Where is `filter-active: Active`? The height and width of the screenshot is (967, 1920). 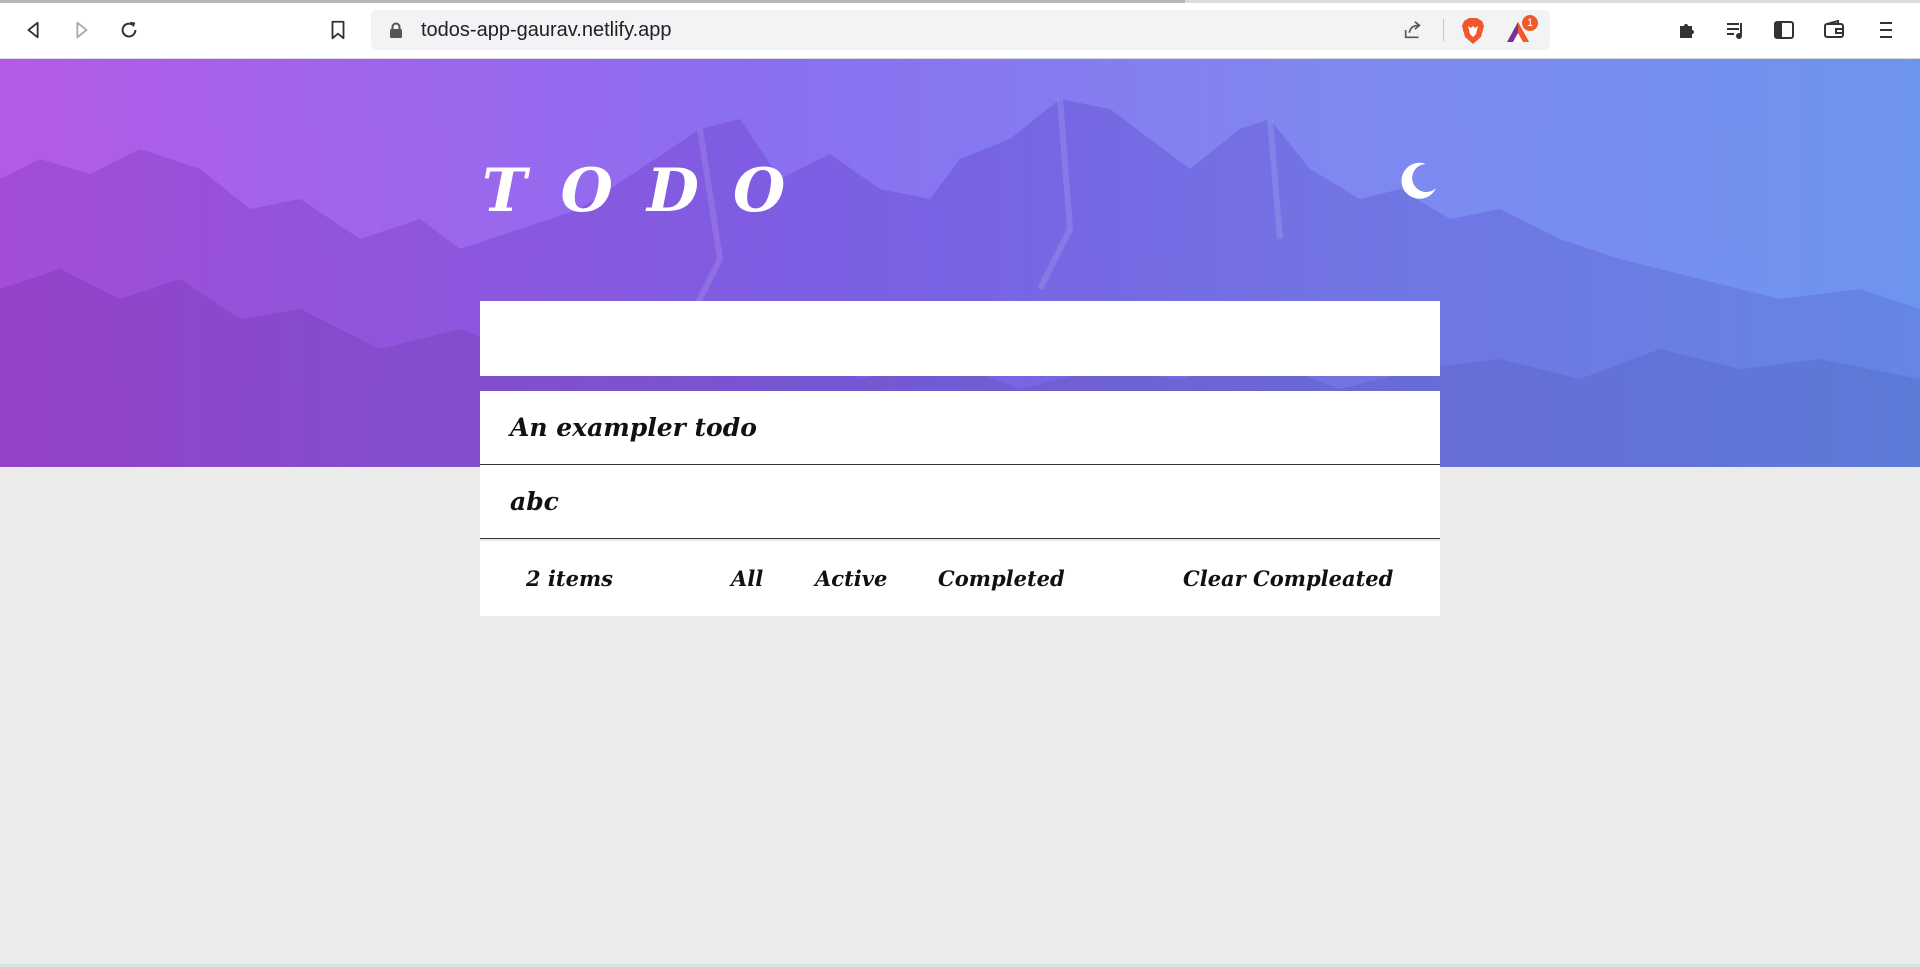 filter-active: Active is located at coordinates (851, 578).